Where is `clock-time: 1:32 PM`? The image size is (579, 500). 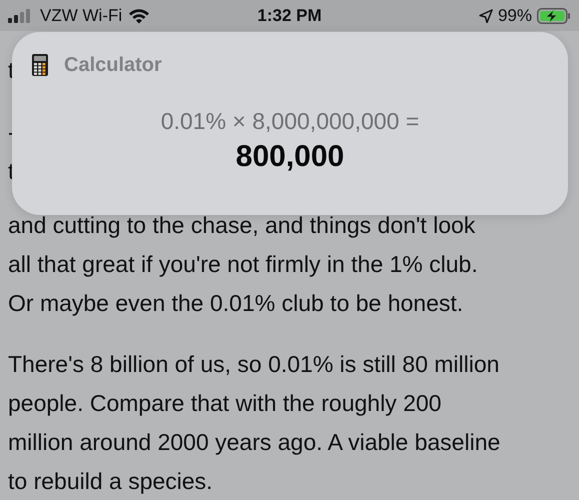 clock-time: 1:32 PM is located at coordinates (289, 15).